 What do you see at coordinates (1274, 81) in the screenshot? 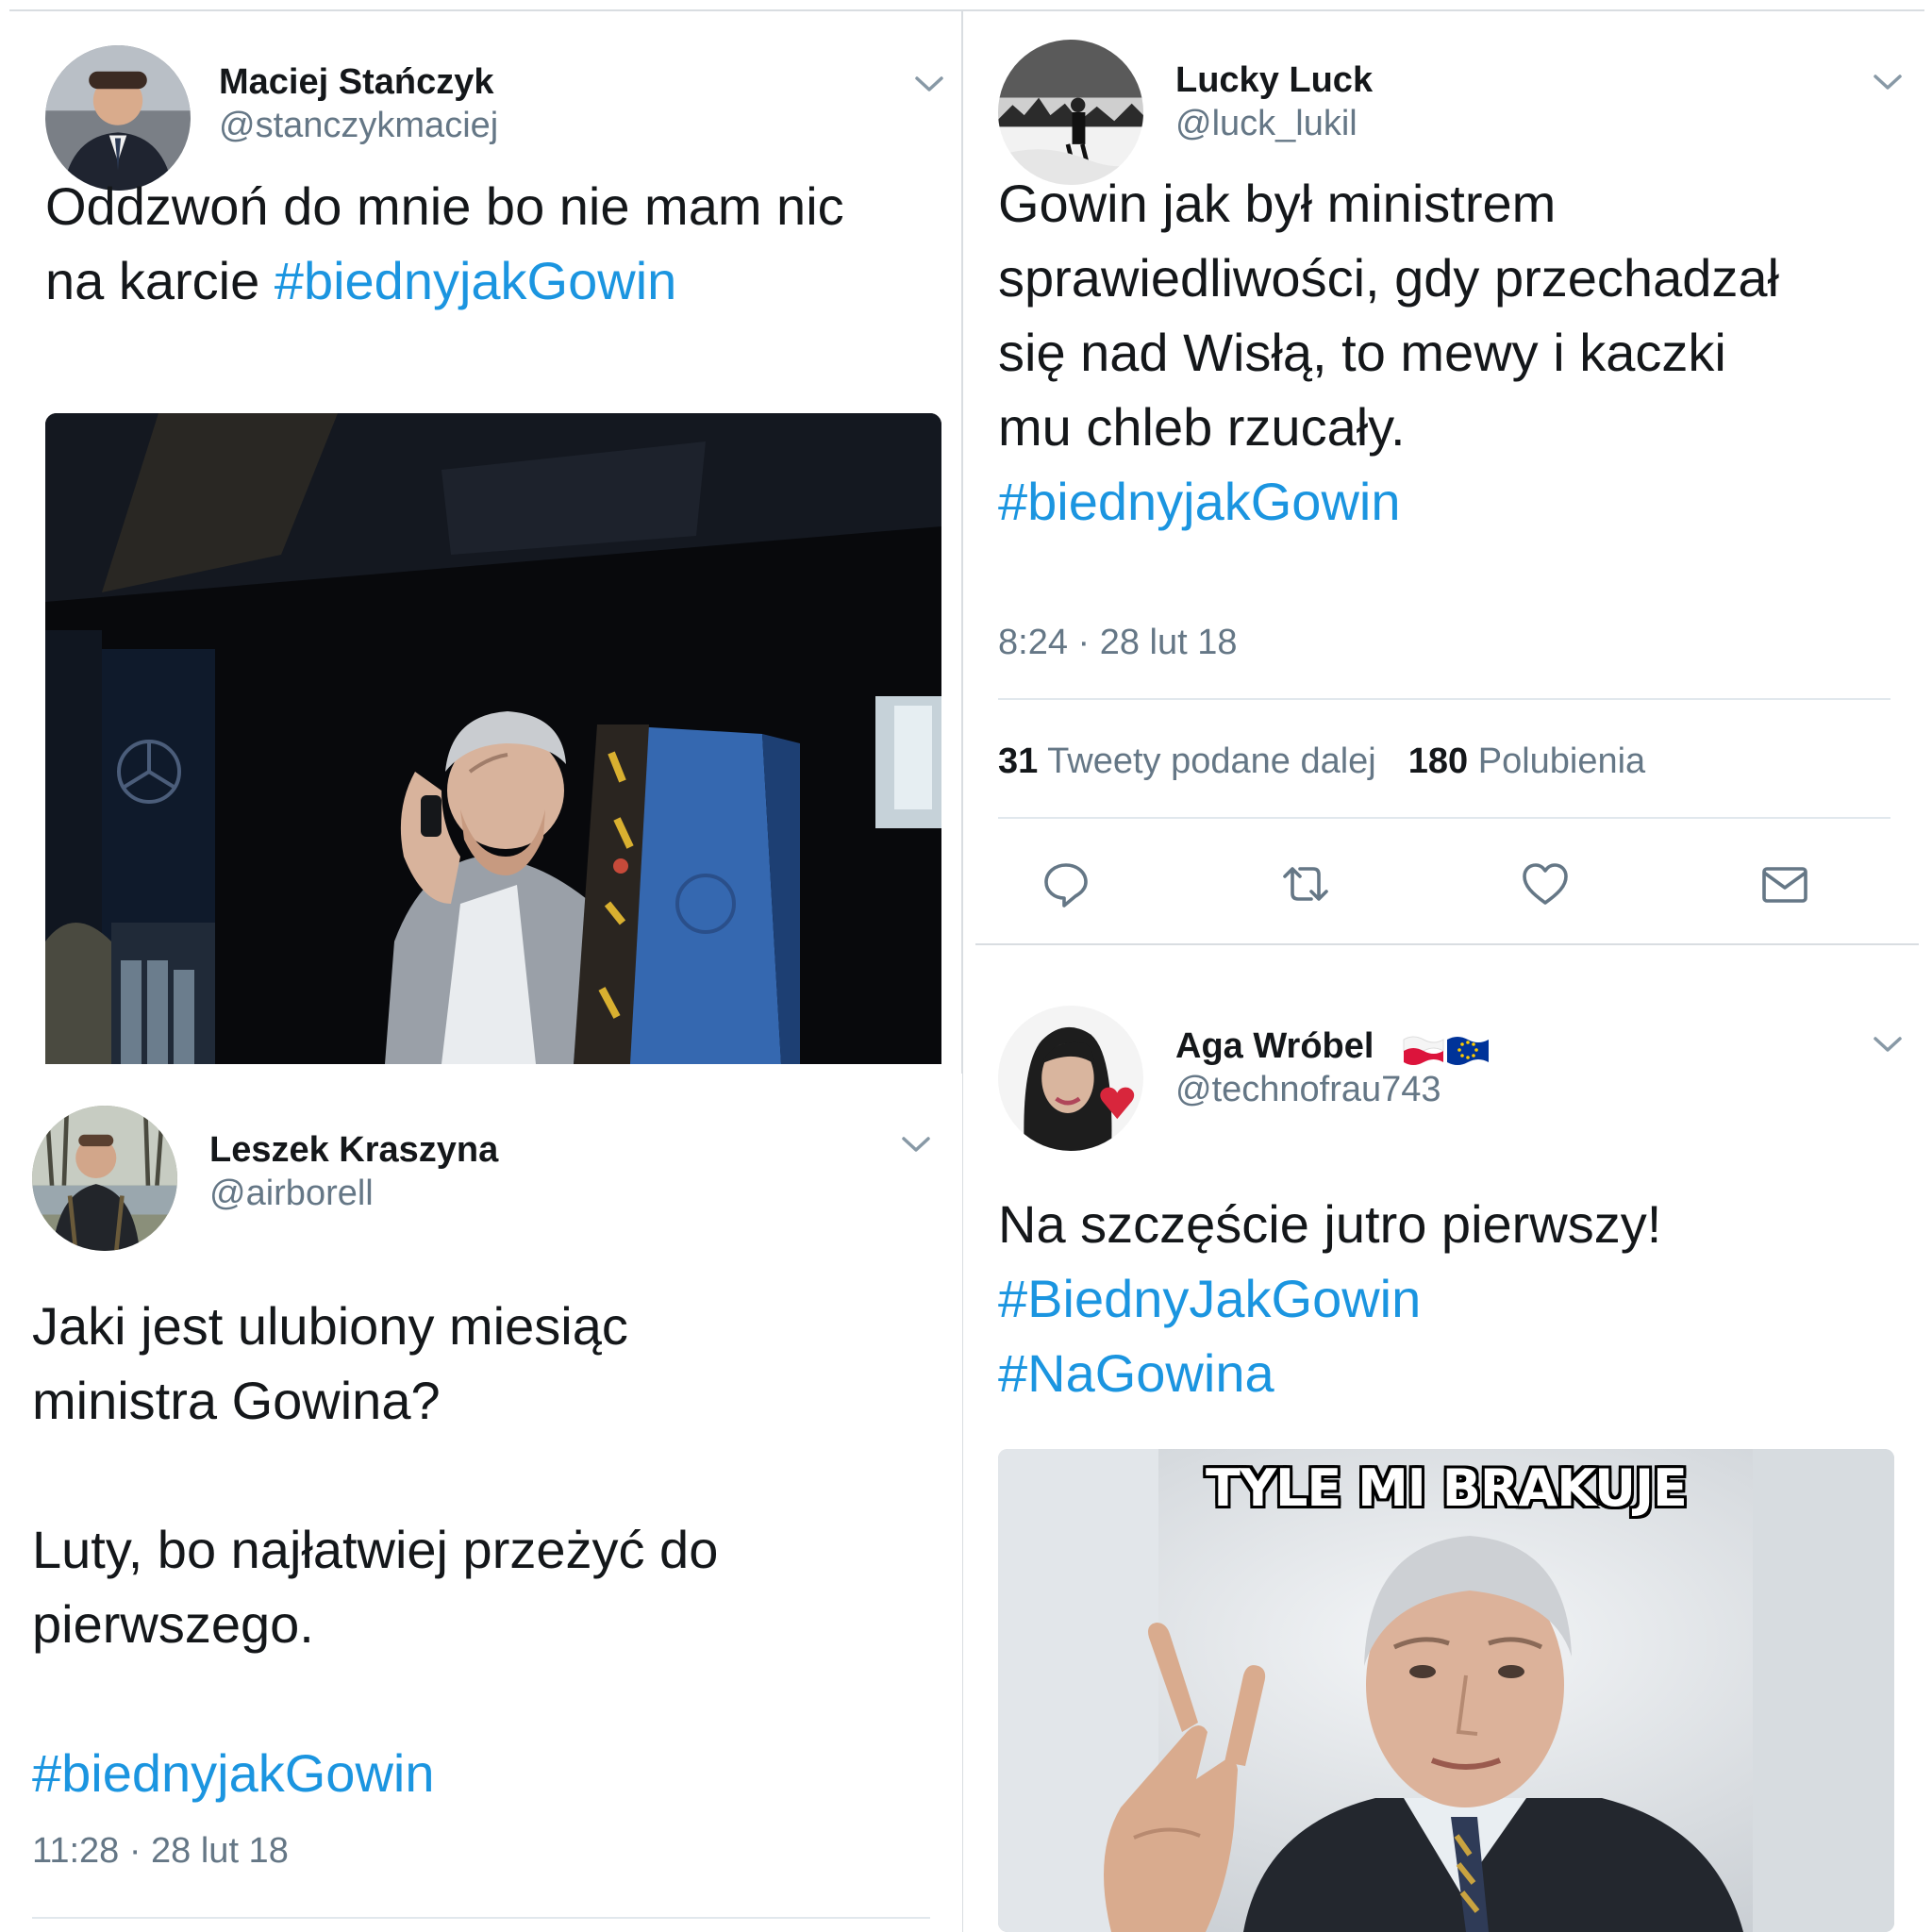
I see `display-name: Lucky Luck` at bounding box center [1274, 81].